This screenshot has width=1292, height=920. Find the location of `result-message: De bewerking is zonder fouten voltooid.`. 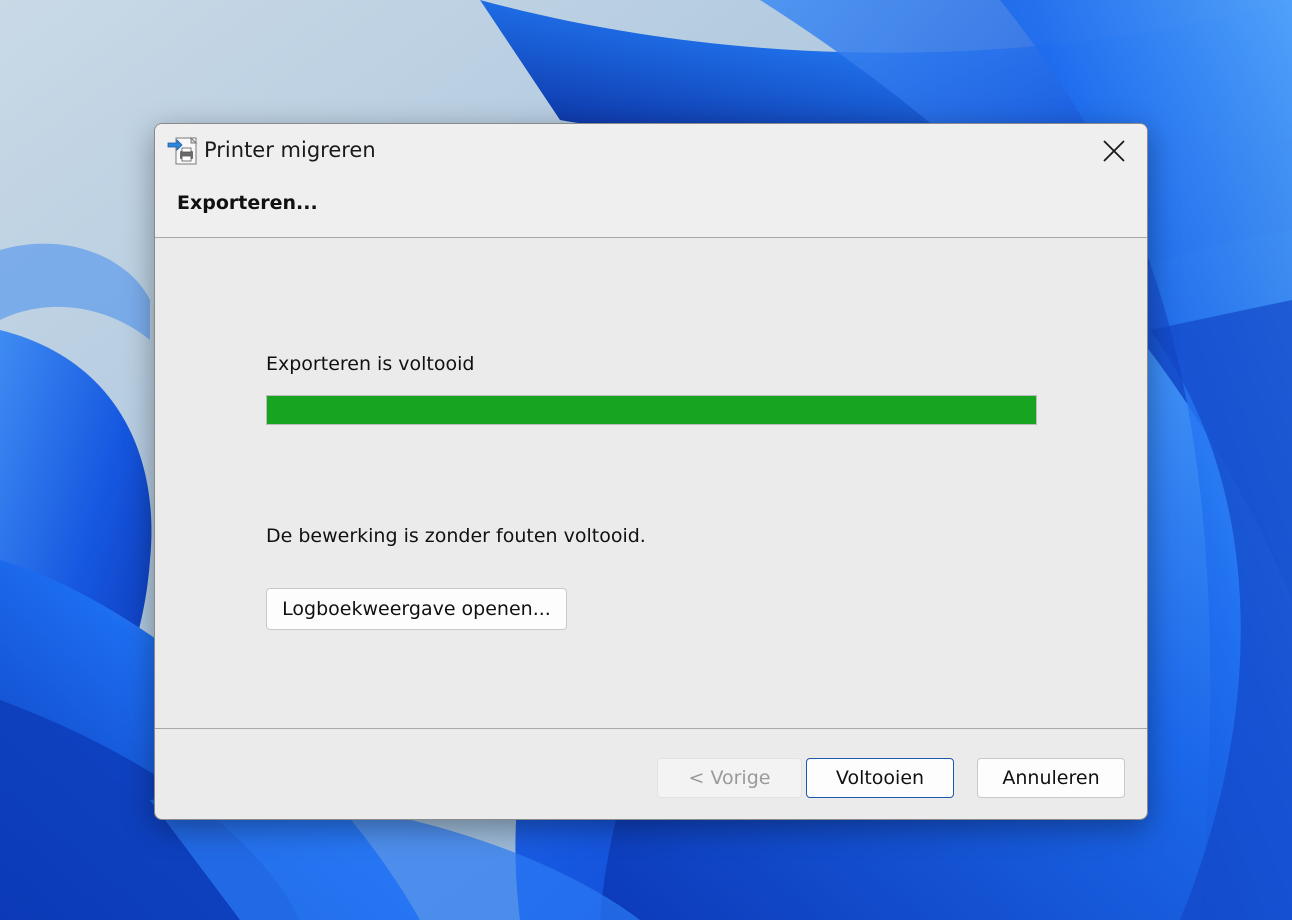

result-message: De bewerking is zonder fouten voltooid. is located at coordinates (456, 536).